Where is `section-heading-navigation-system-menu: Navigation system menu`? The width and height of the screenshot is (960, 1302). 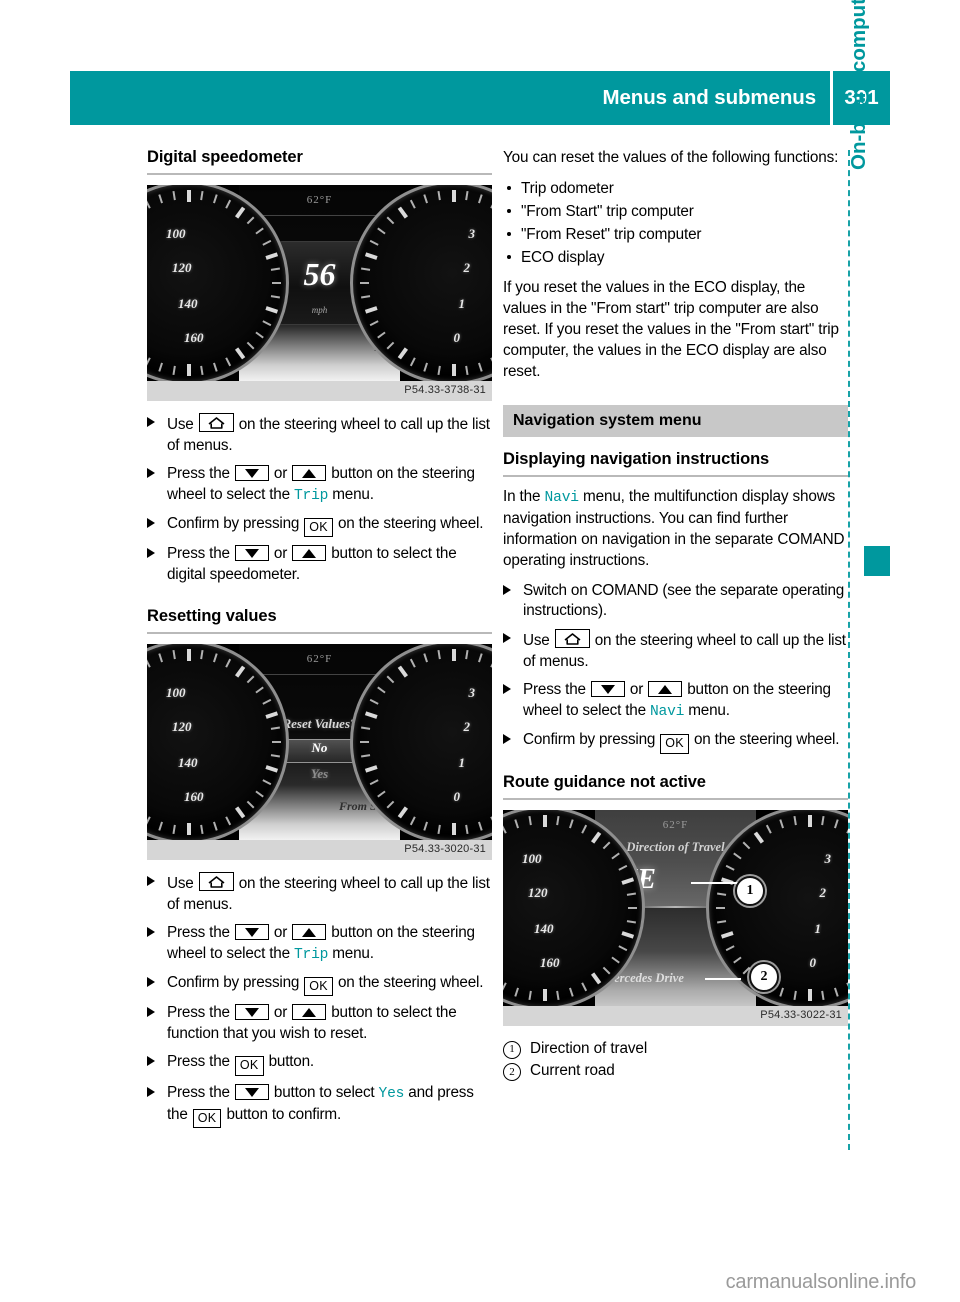 section-heading-navigation-system-menu: Navigation system menu is located at coordinates (675, 421).